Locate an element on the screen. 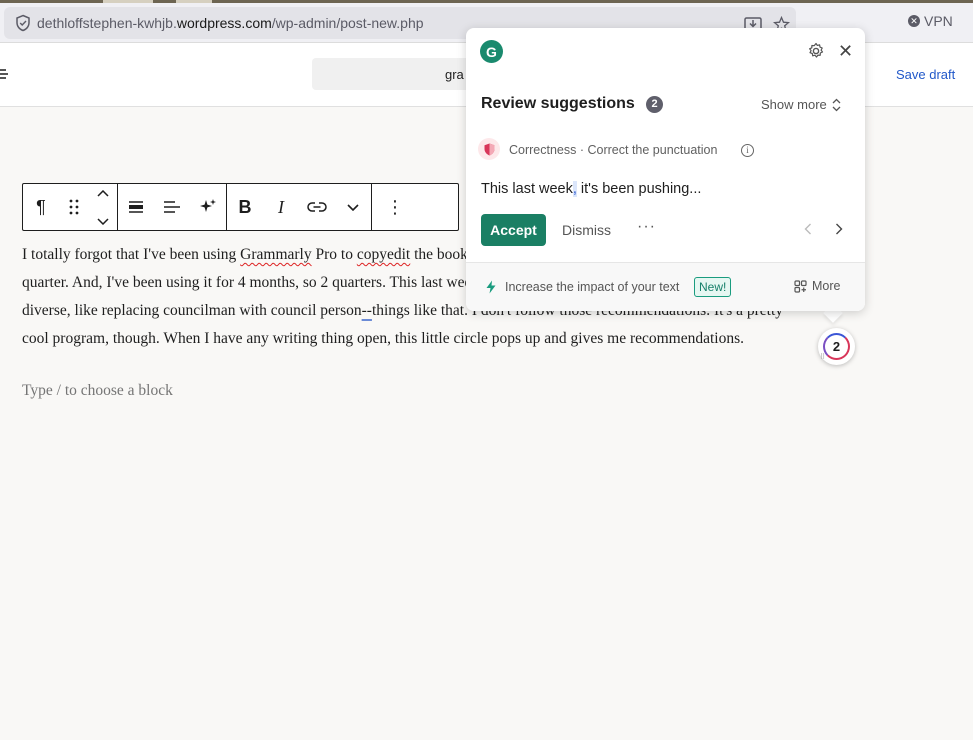 This screenshot has width=973, height=740. correctness-shield-icon is located at coordinates (489, 149).